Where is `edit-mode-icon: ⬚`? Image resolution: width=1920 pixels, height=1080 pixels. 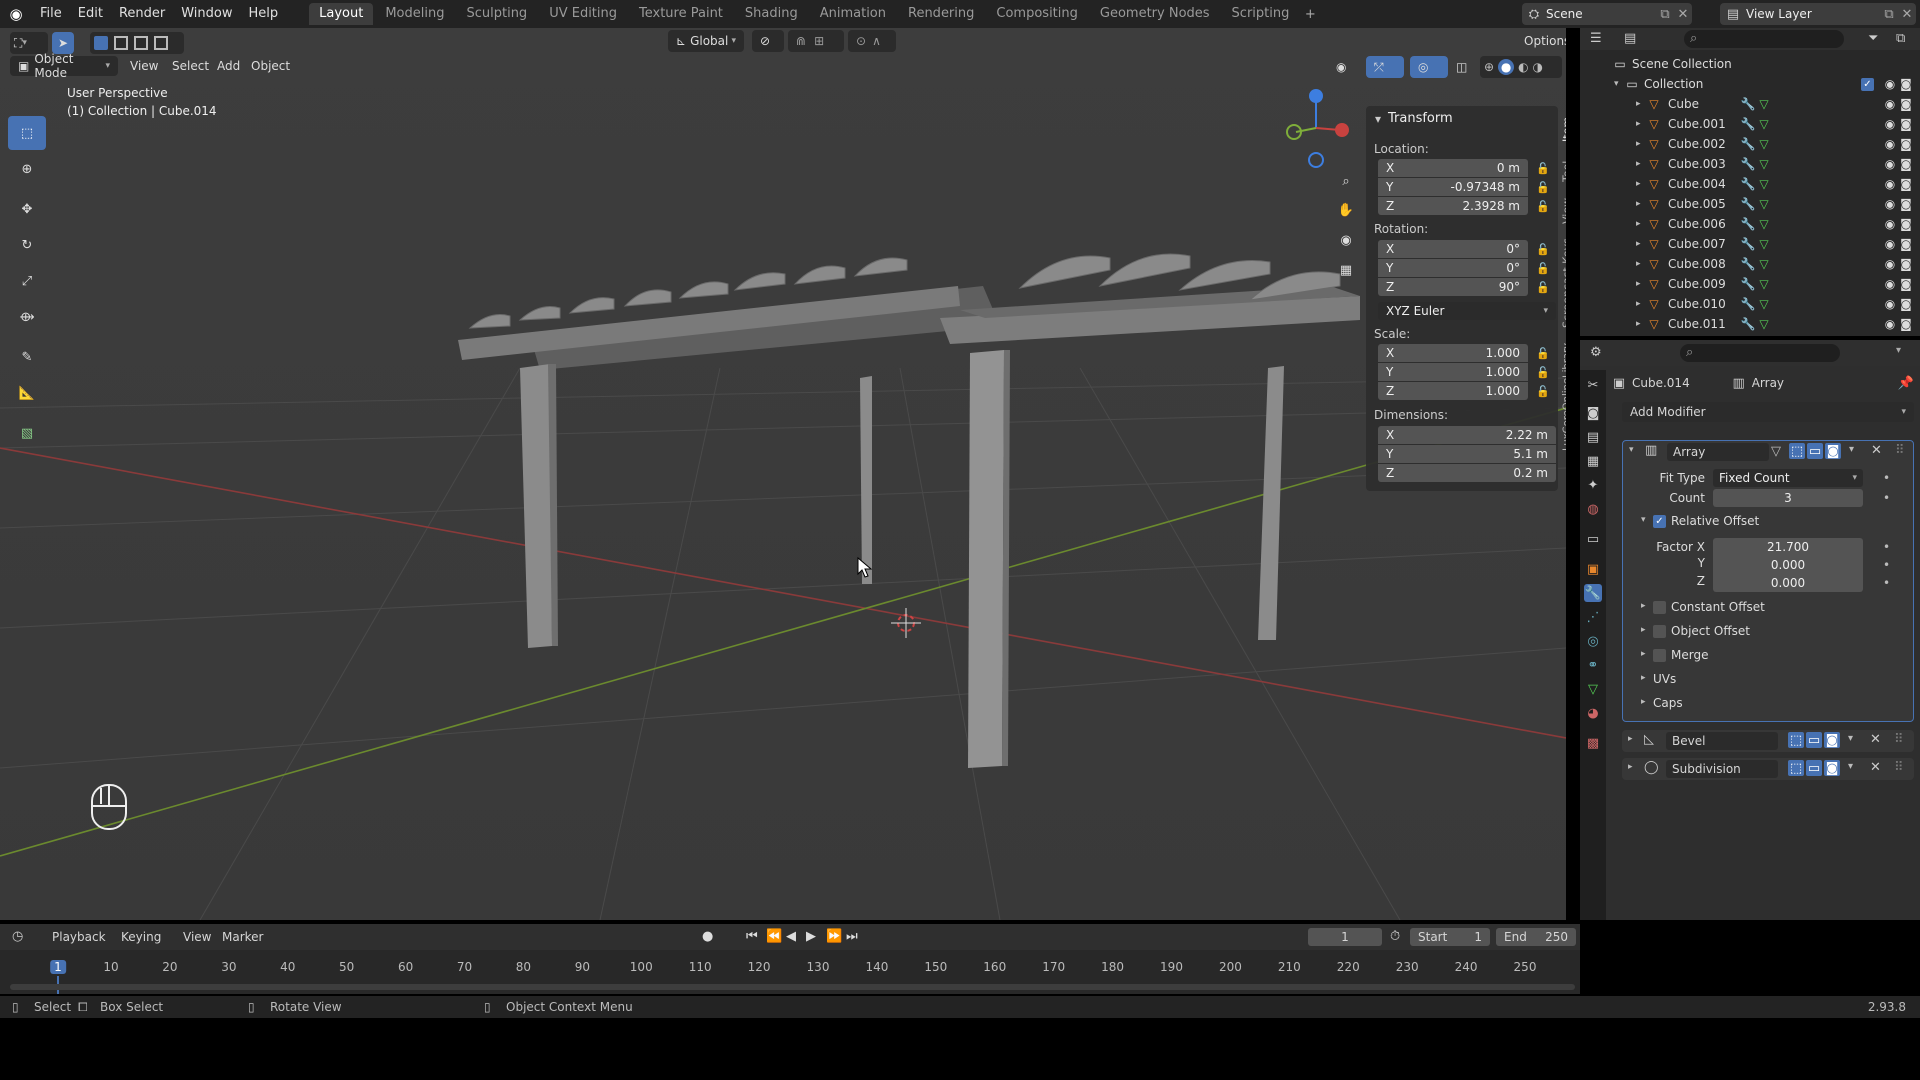 edit-mode-icon: ⬚ is located at coordinates (1796, 768).